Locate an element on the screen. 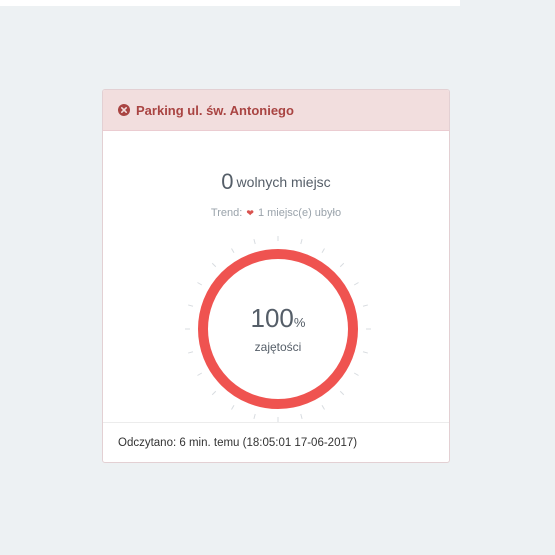 This screenshot has height=555, width=555. occupancy-value: 100 is located at coordinates (272, 318).